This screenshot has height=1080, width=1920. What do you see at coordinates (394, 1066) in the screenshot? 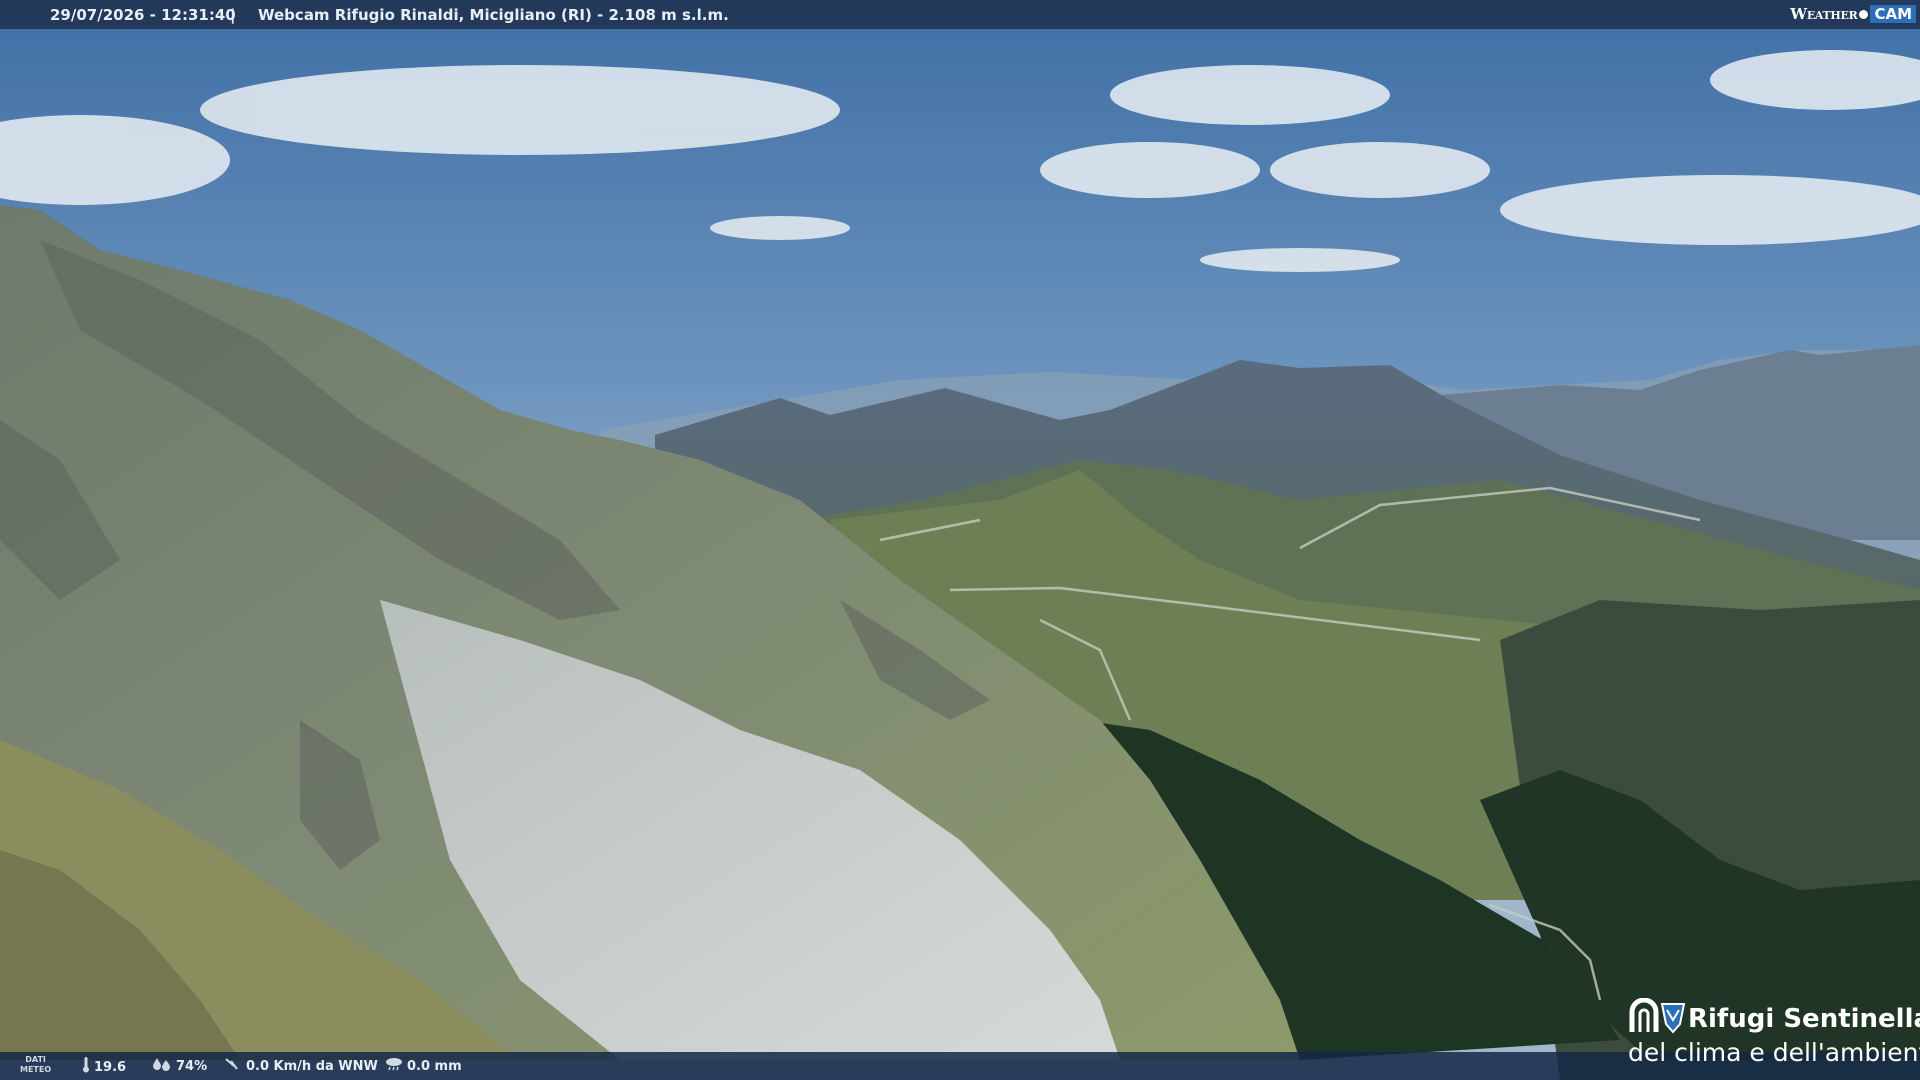
I see `rain-icon` at bounding box center [394, 1066].